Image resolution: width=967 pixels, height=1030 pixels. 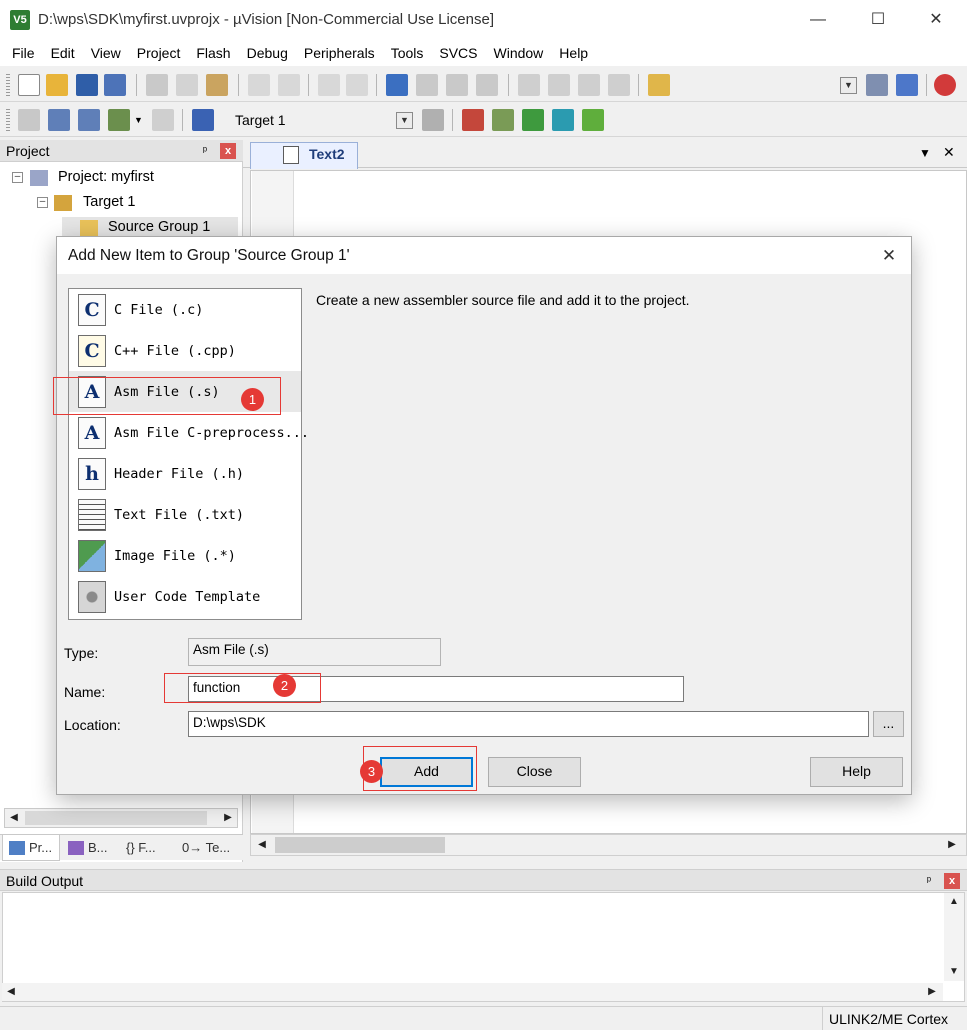 I want to click on uncomment-icon, so click(x=619, y=85).